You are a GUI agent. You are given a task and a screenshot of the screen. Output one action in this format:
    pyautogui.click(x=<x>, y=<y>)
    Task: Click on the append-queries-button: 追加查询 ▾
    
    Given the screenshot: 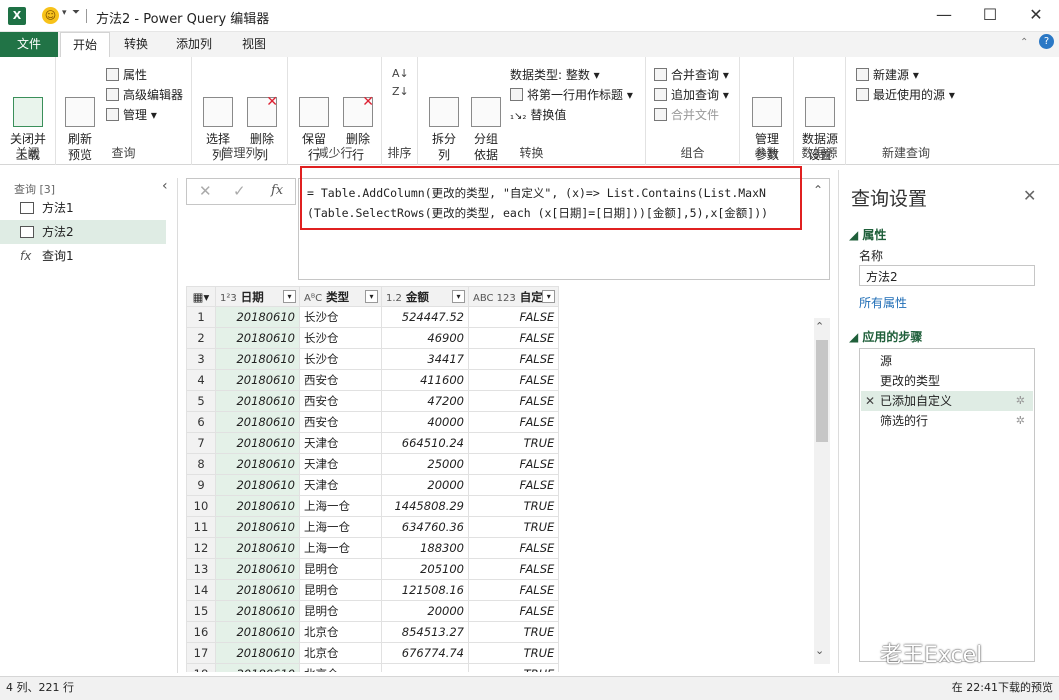 What is the action you would take?
    pyautogui.click(x=691, y=95)
    